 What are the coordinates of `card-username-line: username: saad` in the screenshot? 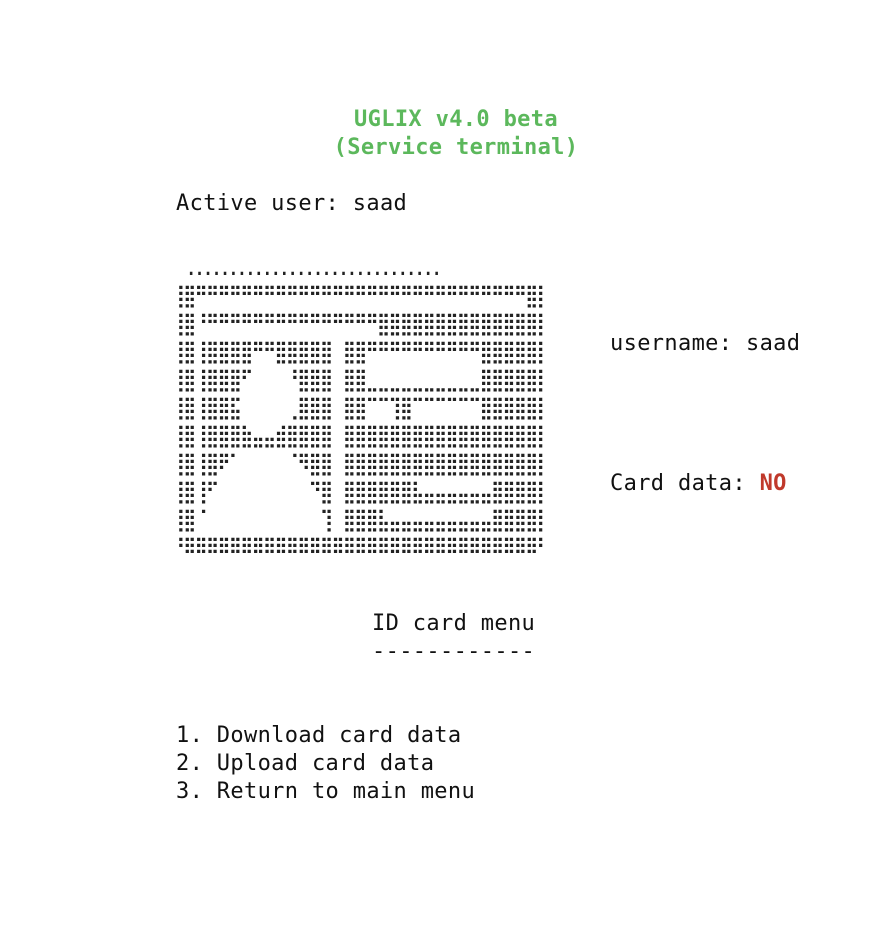 It's located at (705, 344).